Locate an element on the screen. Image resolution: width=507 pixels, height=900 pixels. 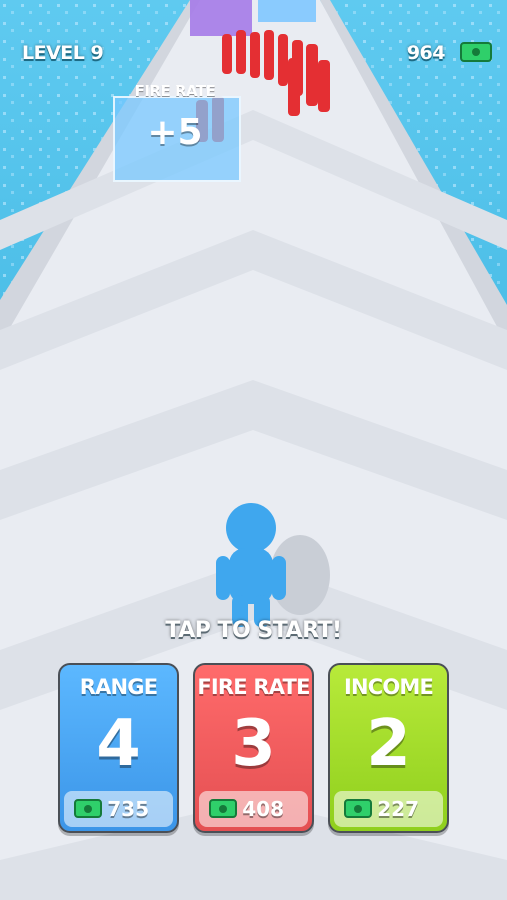
upgrade-price: 408 is located at coordinates (263, 809).